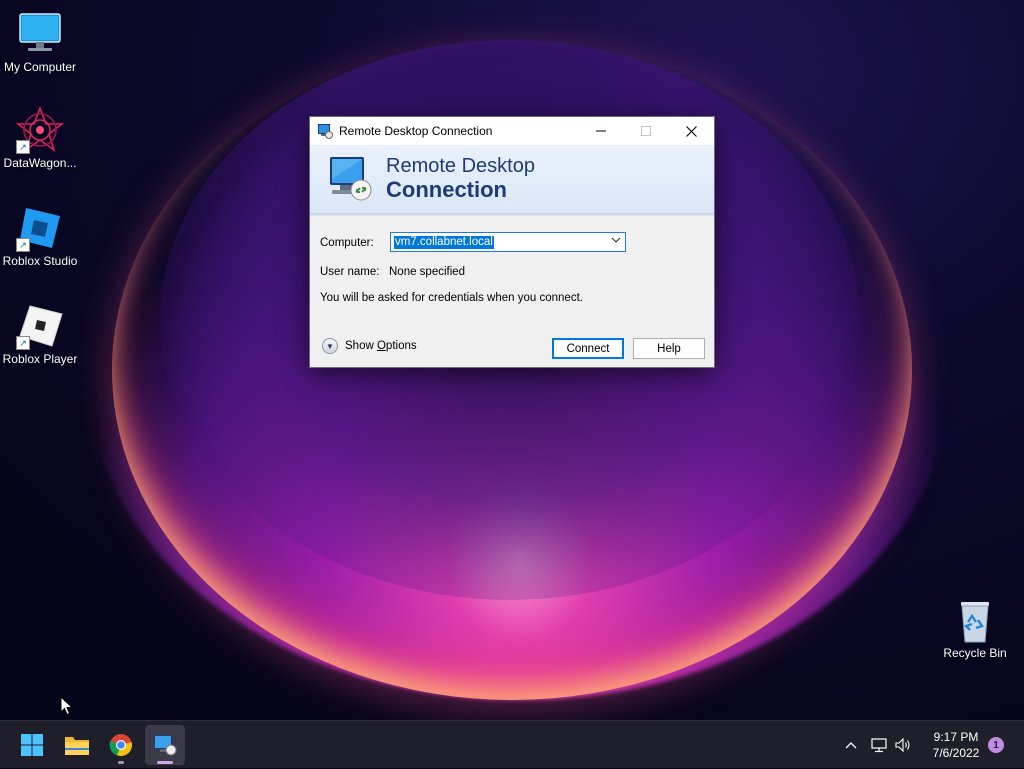 The height and width of the screenshot is (769, 1024). What do you see at coordinates (669, 348) in the screenshot?
I see `help-button: Help` at bounding box center [669, 348].